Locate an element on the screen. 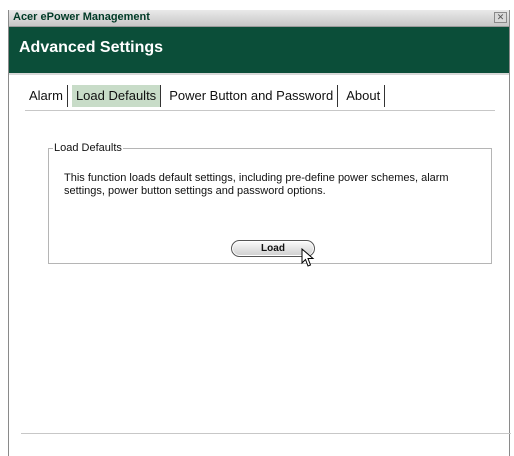  tab-load-defaults: Load Defaults is located at coordinates (116, 96).